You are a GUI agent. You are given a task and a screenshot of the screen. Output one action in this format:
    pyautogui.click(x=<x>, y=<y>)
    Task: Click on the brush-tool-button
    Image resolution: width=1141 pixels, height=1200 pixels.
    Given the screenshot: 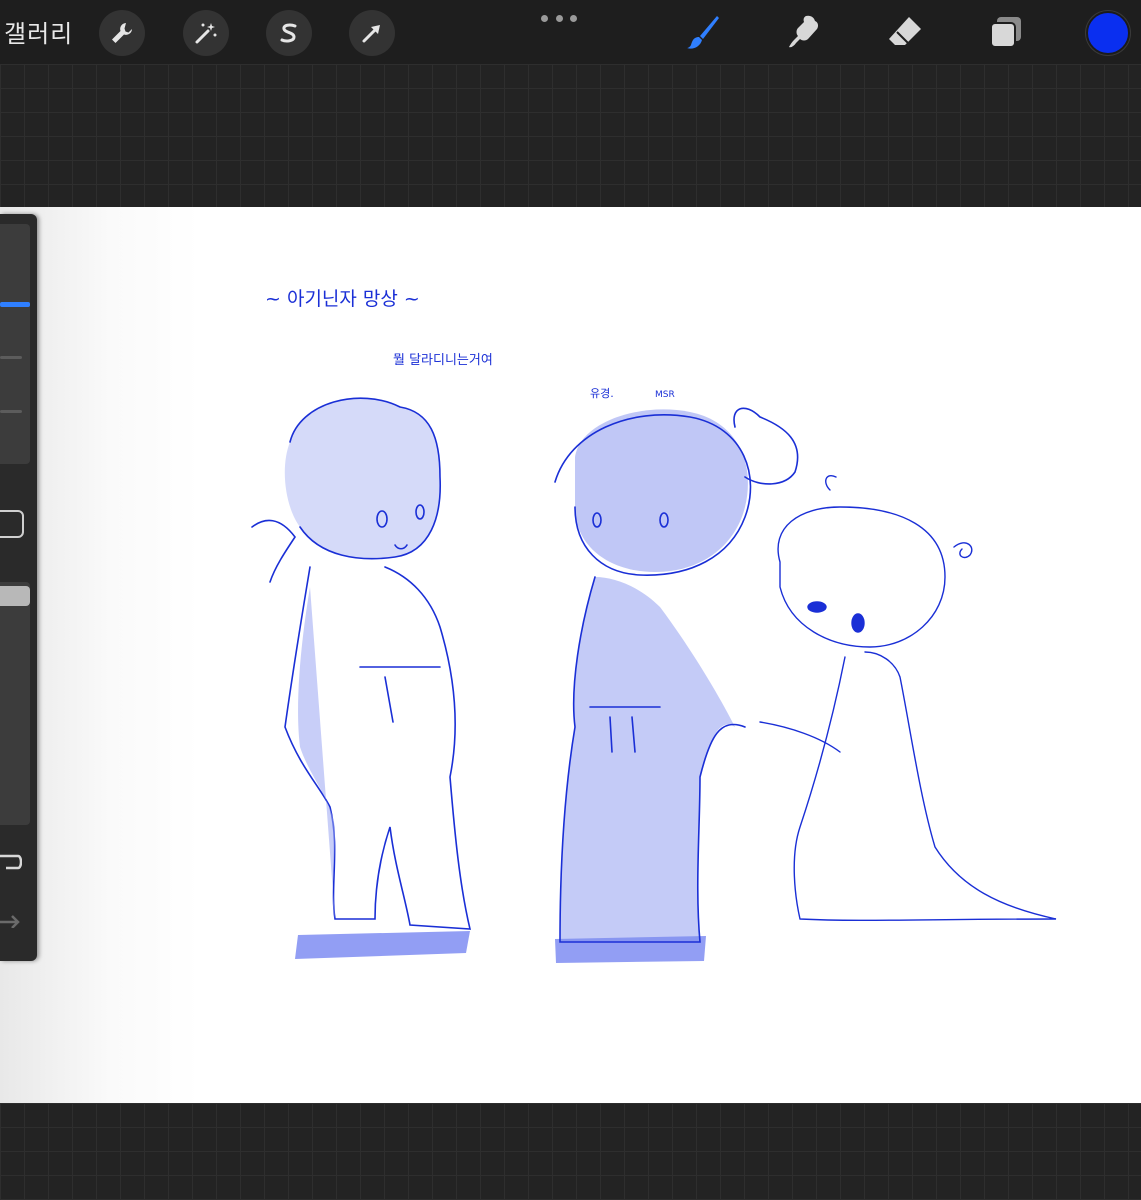 What is the action you would take?
    pyautogui.click(x=703, y=32)
    